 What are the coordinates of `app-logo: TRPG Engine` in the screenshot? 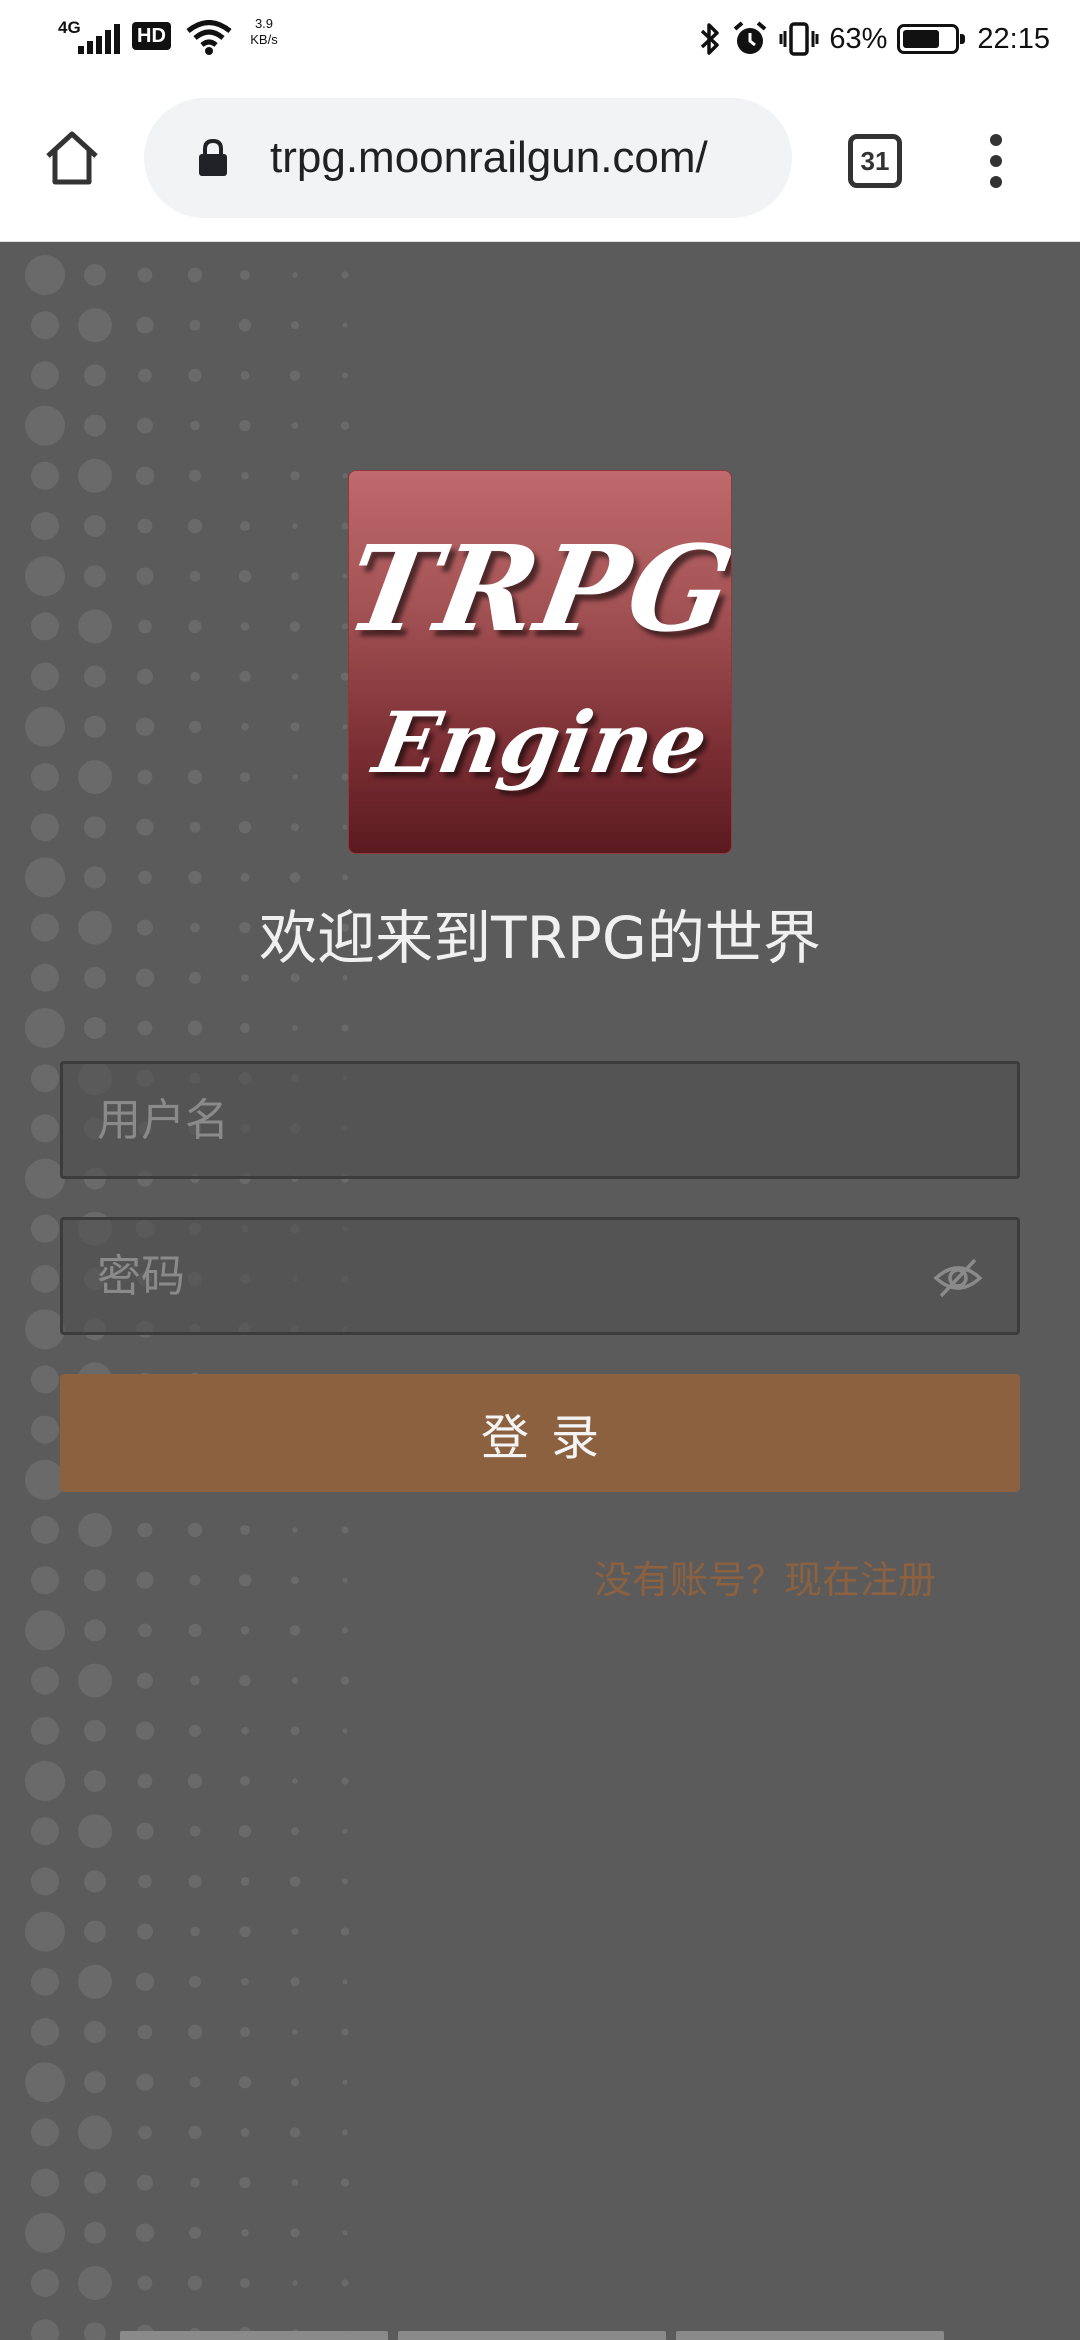 It's located at (540, 662).